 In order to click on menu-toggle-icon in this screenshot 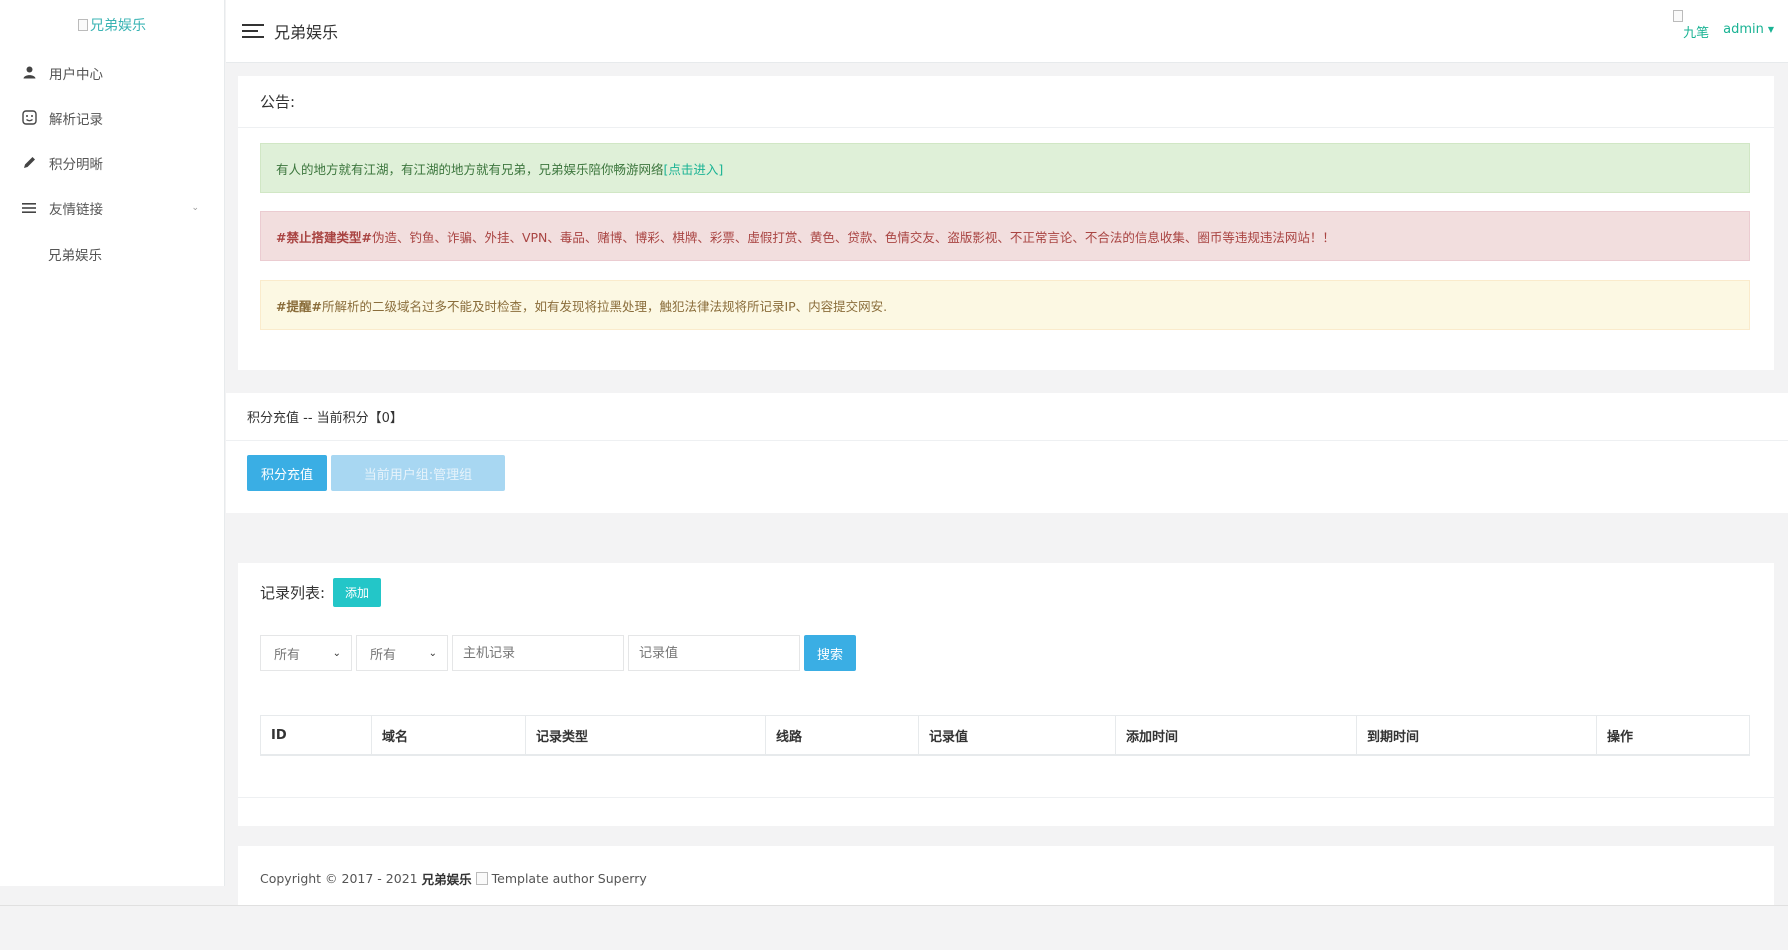, I will do `click(253, 31)`.